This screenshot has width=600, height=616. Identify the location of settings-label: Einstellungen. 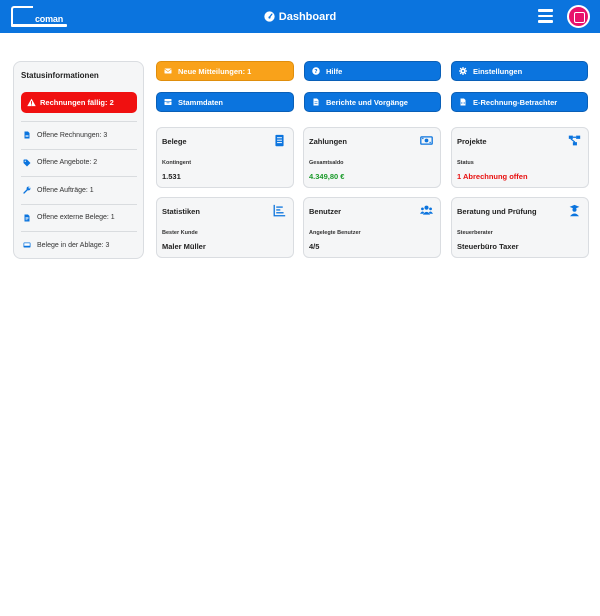
(498, 71).